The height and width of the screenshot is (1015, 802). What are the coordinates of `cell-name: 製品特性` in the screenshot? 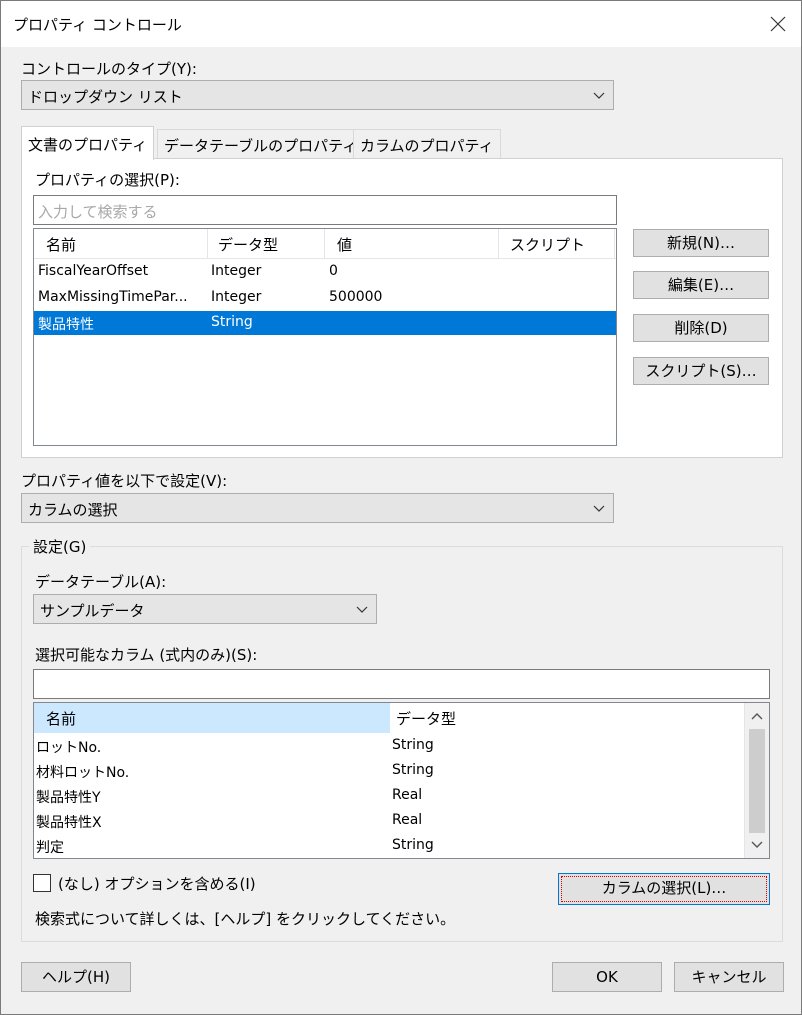 It's located at (66, 325).